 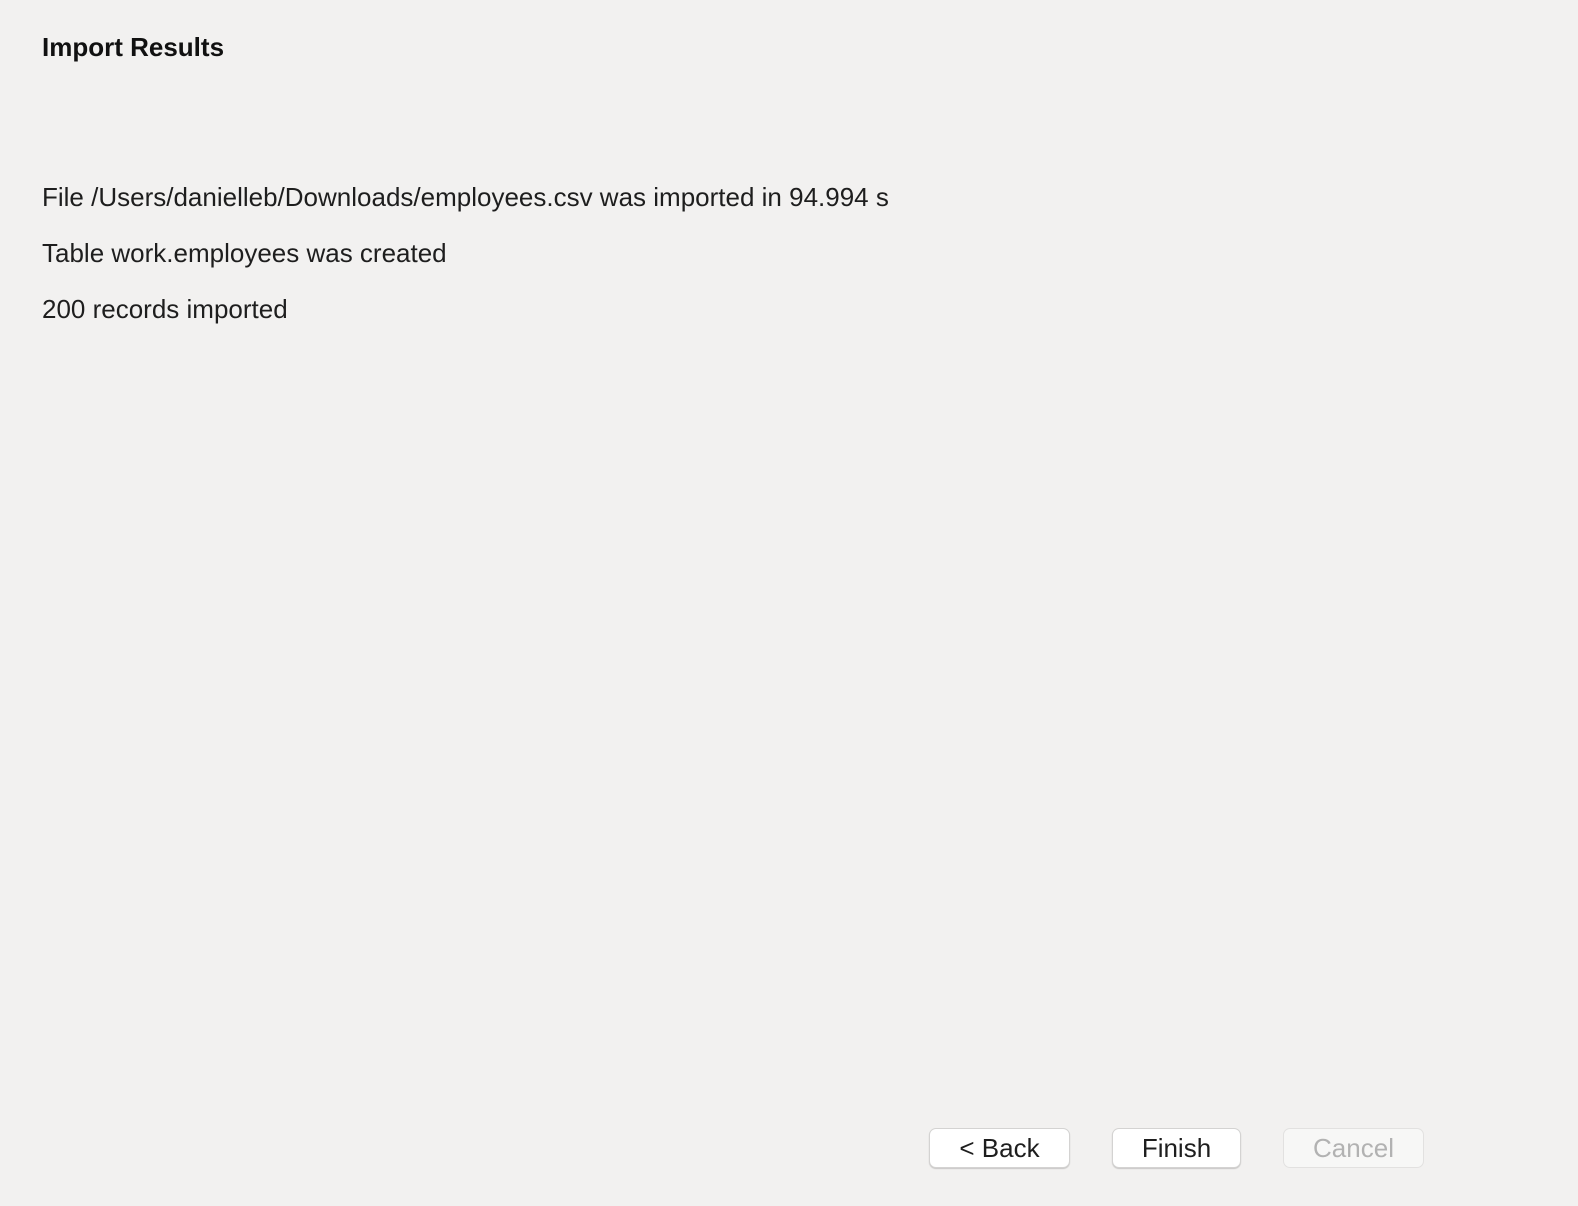 I want to click on cancel-button: Cancel, so click(x=1353, y=1148).